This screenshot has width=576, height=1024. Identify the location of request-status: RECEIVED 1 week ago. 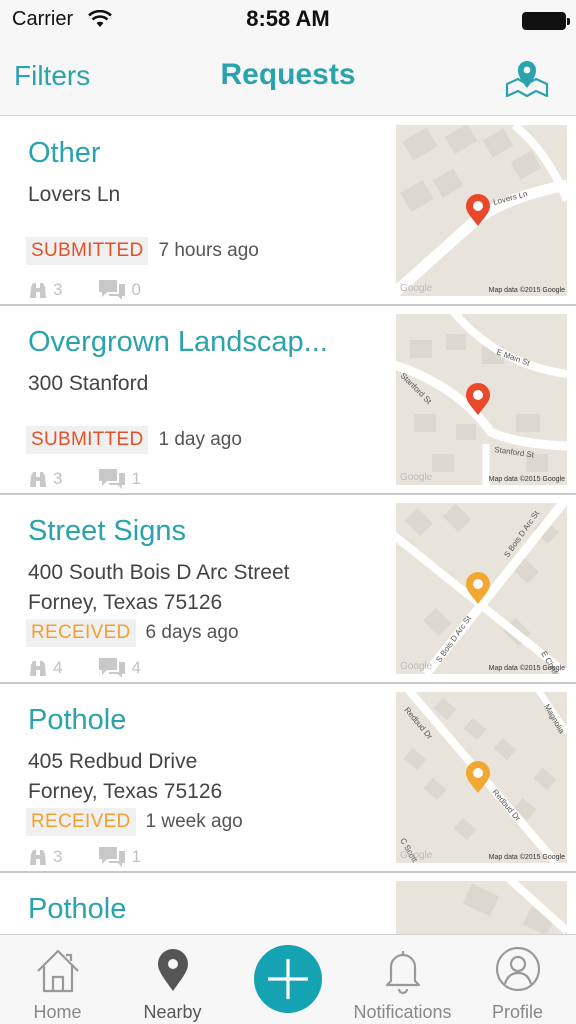
(134, 822).